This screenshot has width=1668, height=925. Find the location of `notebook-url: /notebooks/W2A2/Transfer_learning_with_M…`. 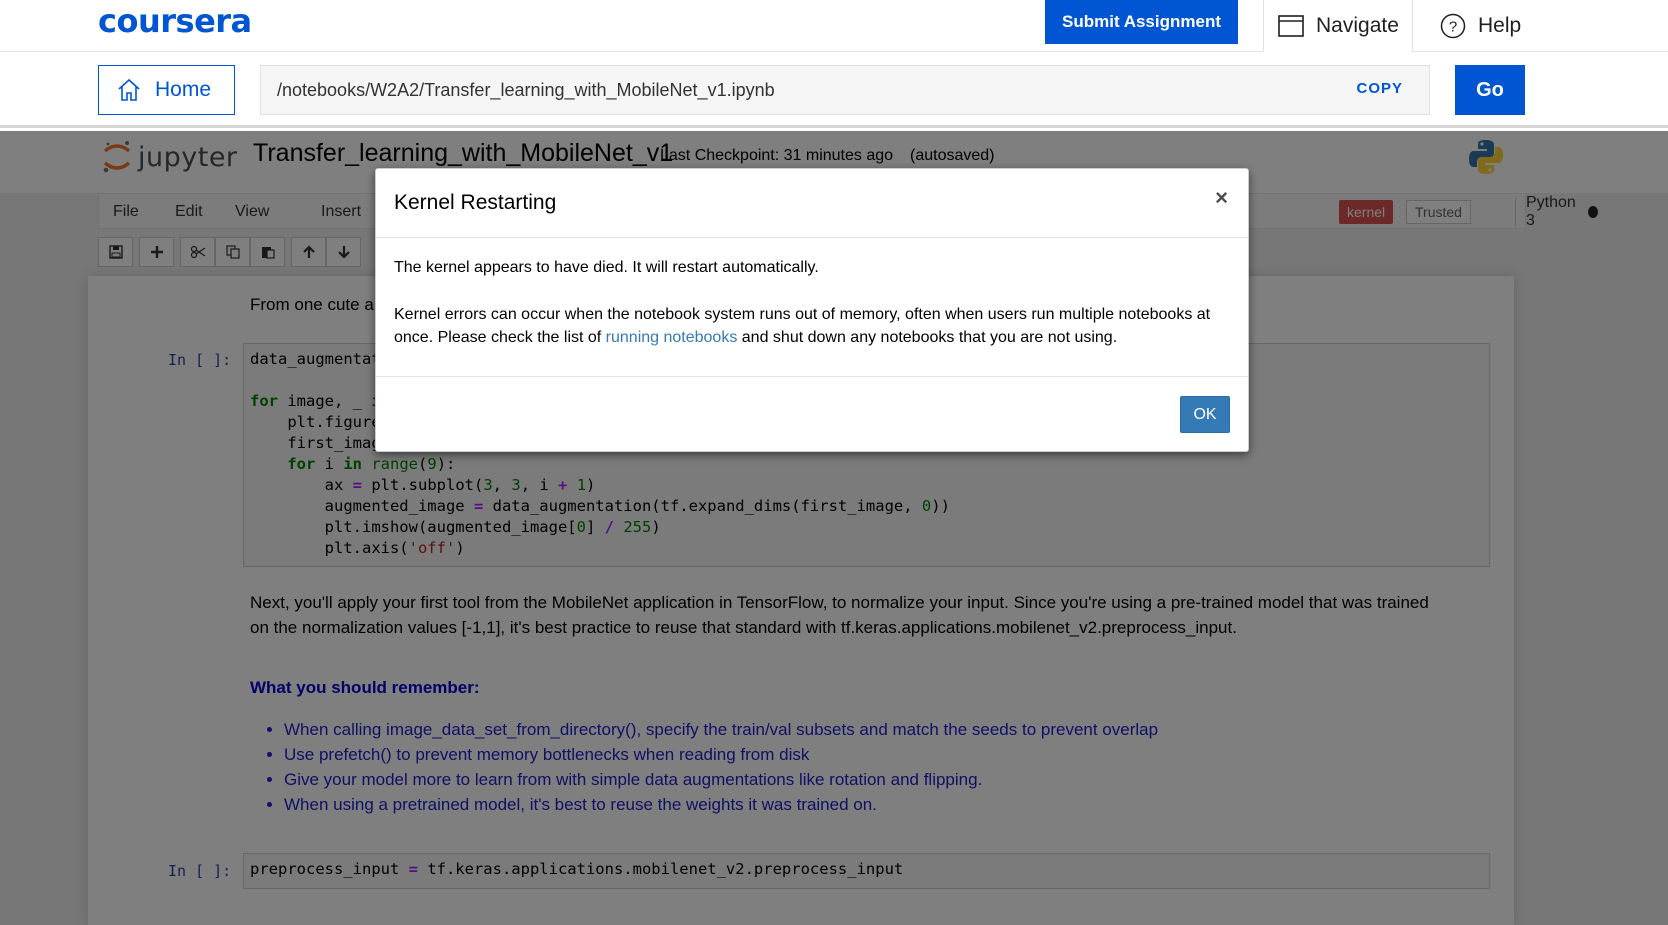

notebook-url: /notebooks/W2A2/Transfer_learning_with_M… is located at coordinates (526, 89).